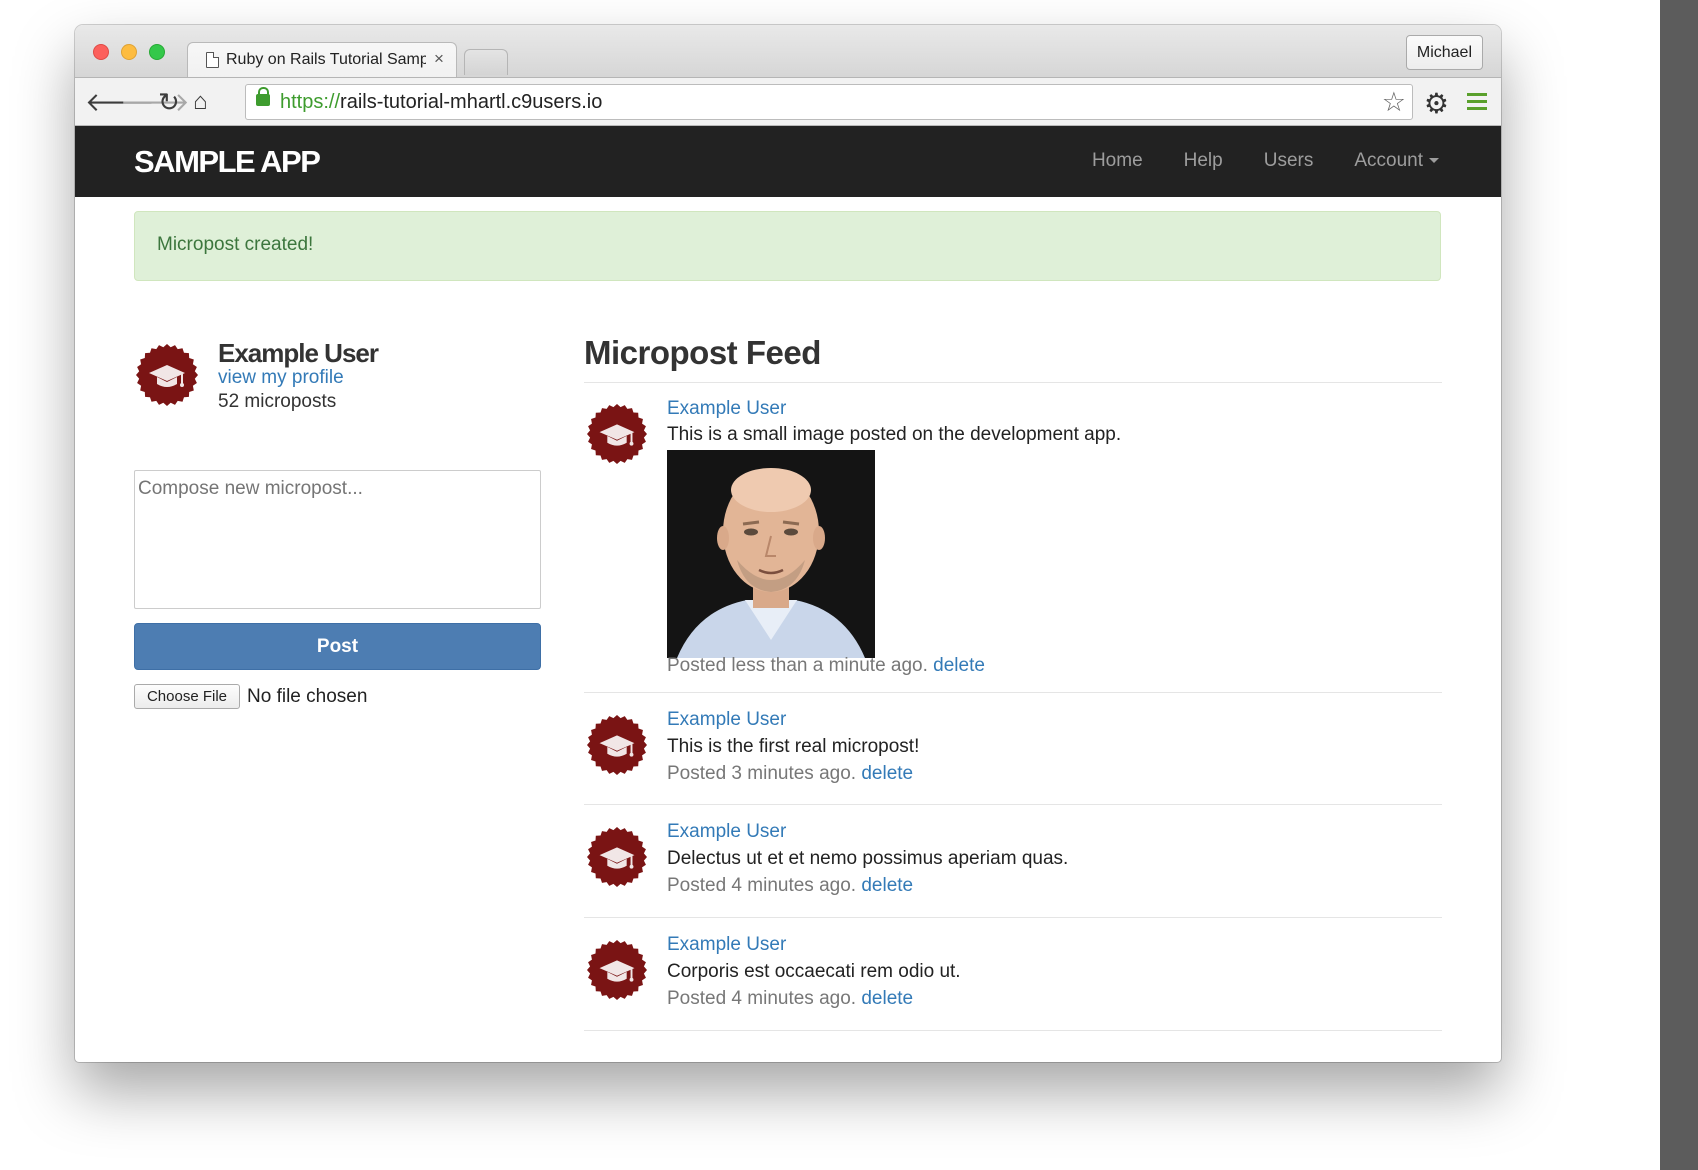  Describe the element at coordinates (814, 971) in the screenshot. I see `post-content: Corporis est occaecati rem odio ut.` at that location.